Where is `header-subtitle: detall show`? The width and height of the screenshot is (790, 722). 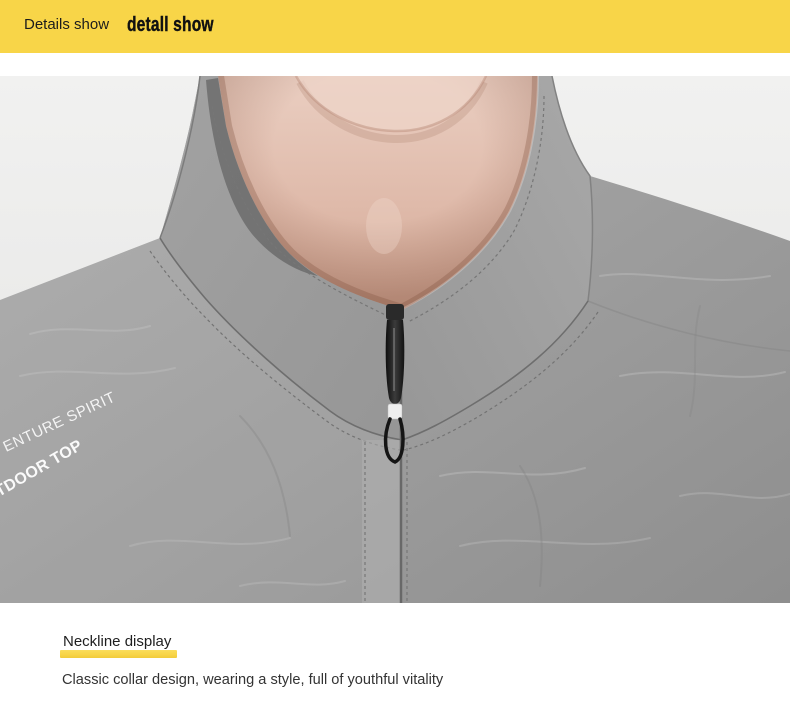 header-subtitle: detall show is located at coordinates (170, 25).